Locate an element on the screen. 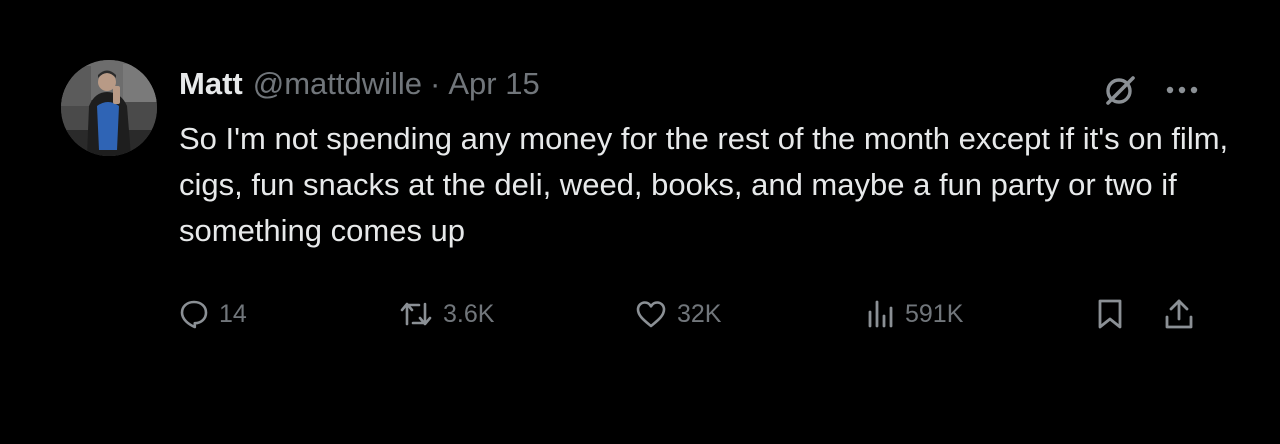 This screenshot has width=1280, height=444. avatar-photo is located at coordinates (109, 108).